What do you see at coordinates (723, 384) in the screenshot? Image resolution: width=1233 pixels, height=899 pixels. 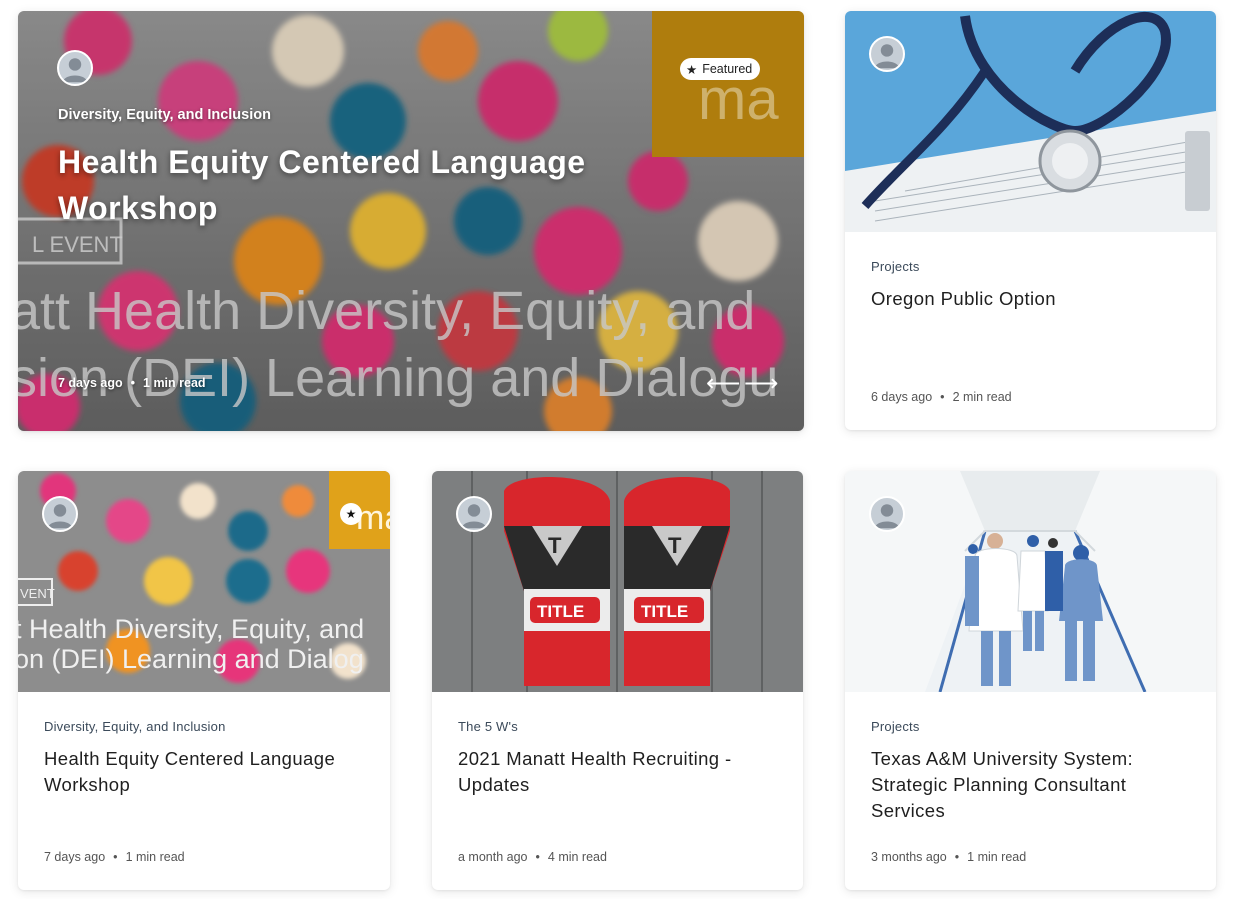 I see `arrow-left-icon: ⟵` at bounding box center [723, 384].